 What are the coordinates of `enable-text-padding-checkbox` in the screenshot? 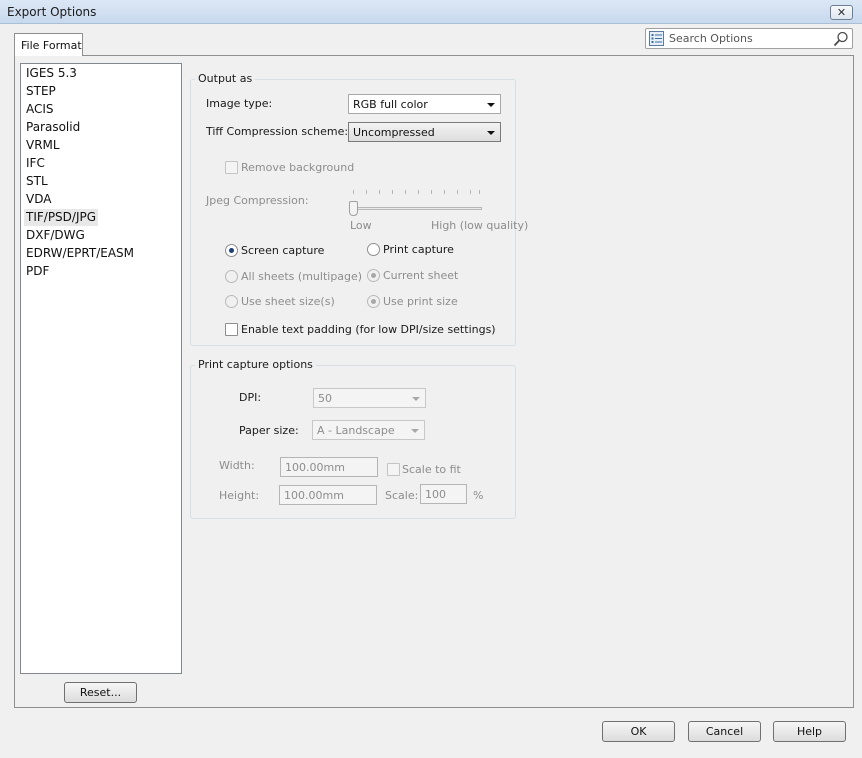 It's located at (231, 329).